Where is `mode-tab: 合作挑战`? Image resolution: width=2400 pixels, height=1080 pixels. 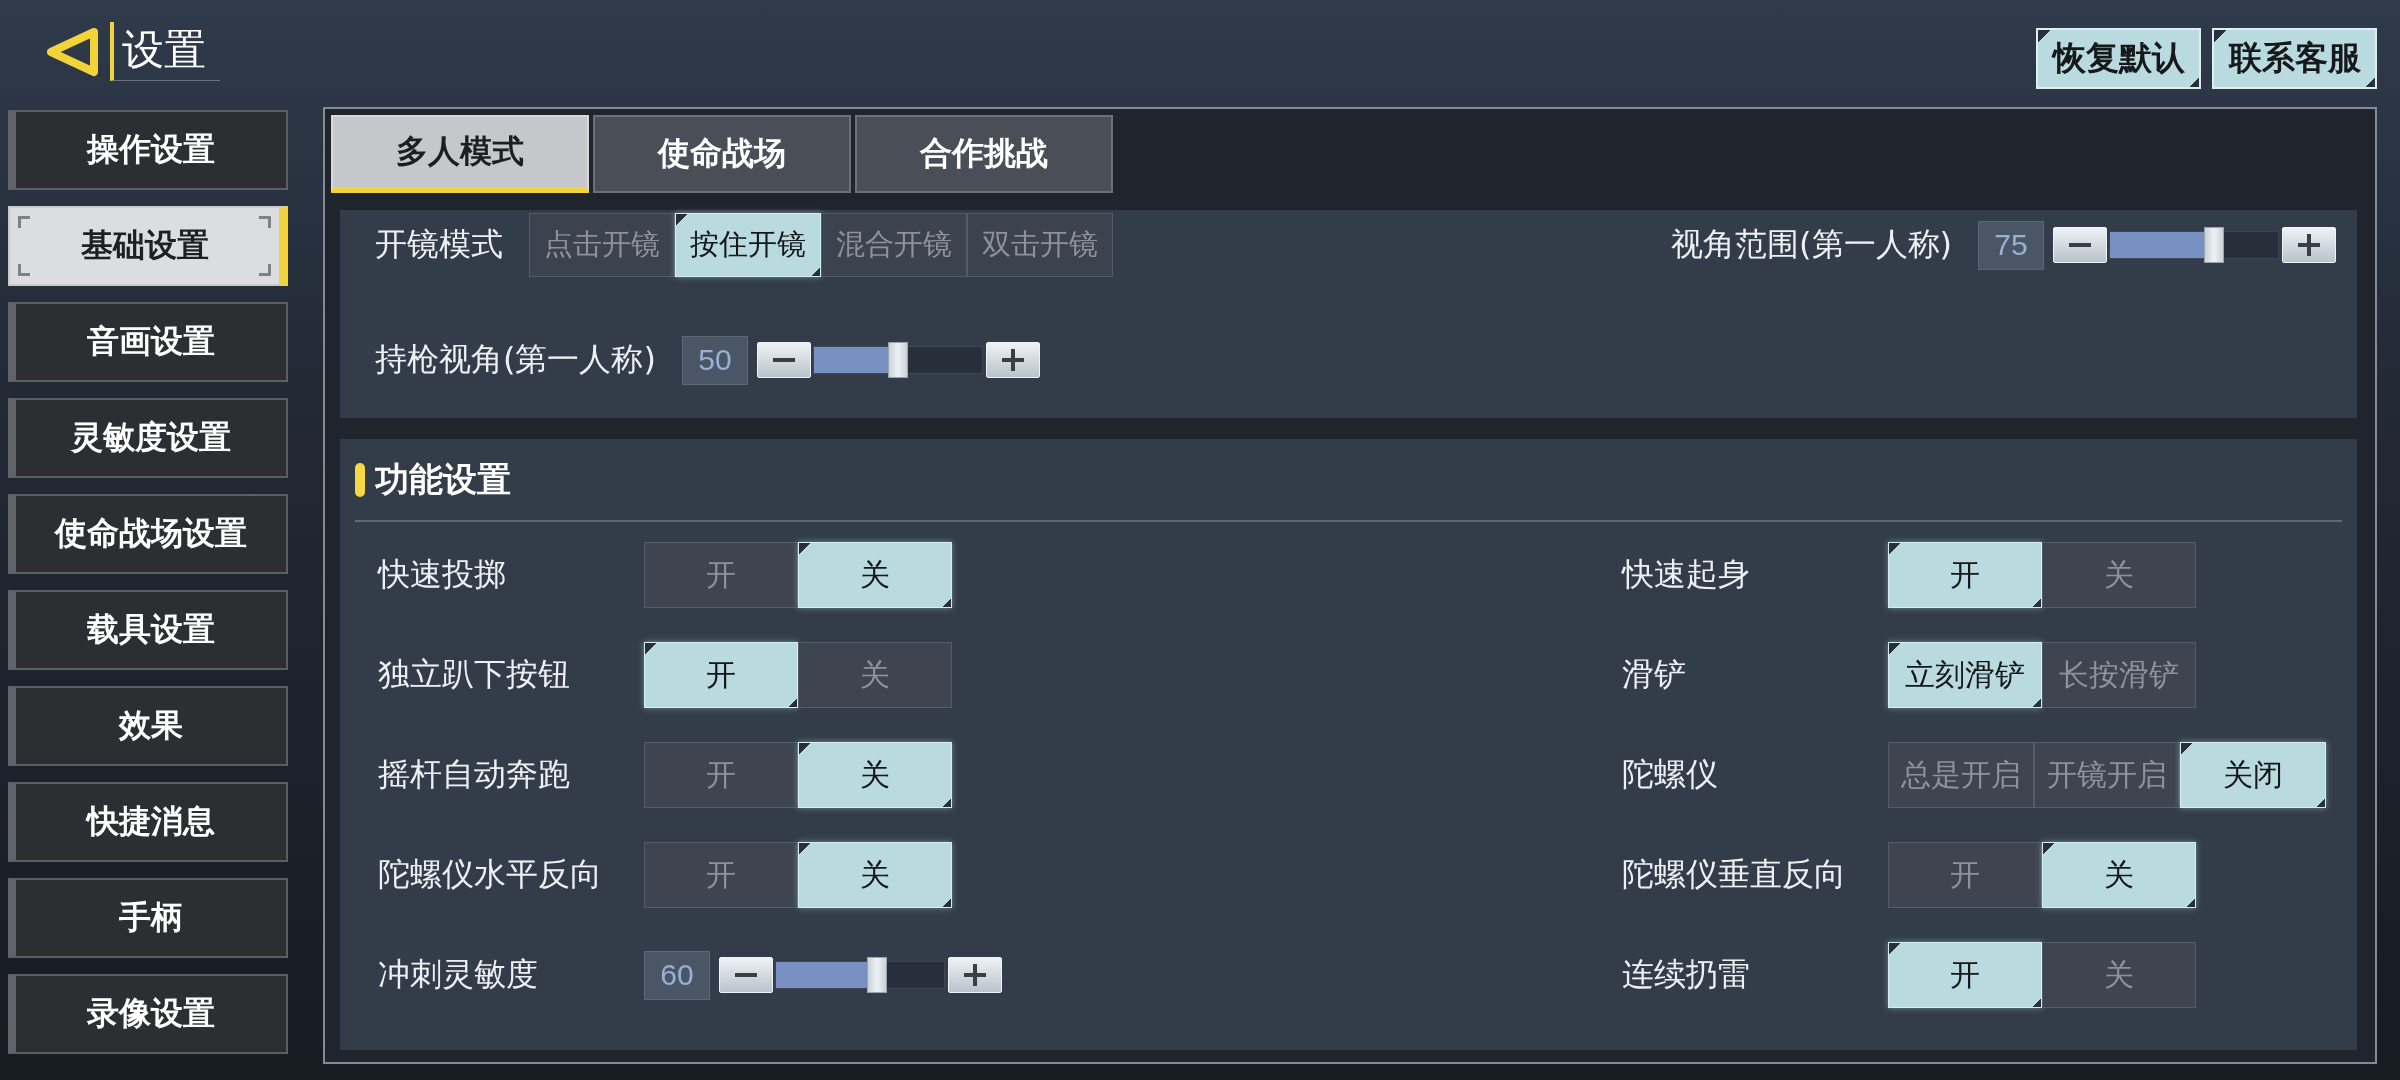 mode-tab: 合作挑战 is located at coordinates (984, 154).